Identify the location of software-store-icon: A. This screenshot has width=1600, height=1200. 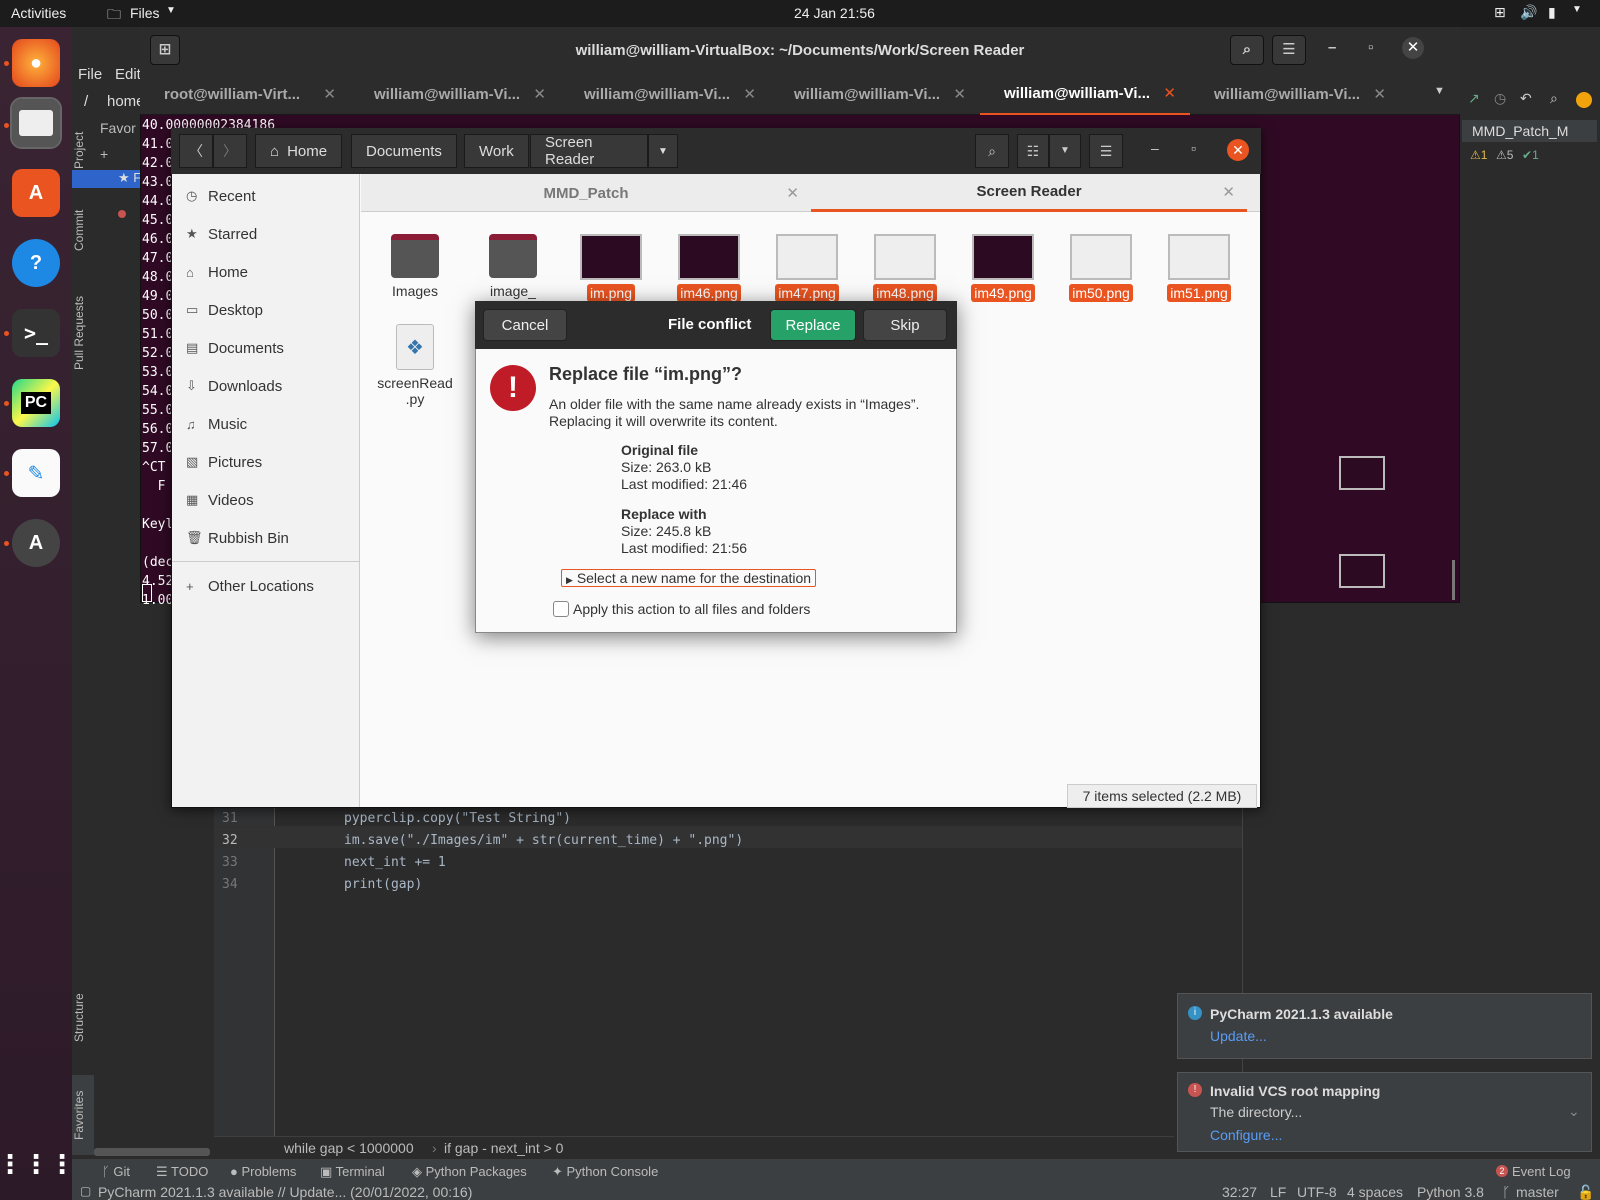
(36, 193).